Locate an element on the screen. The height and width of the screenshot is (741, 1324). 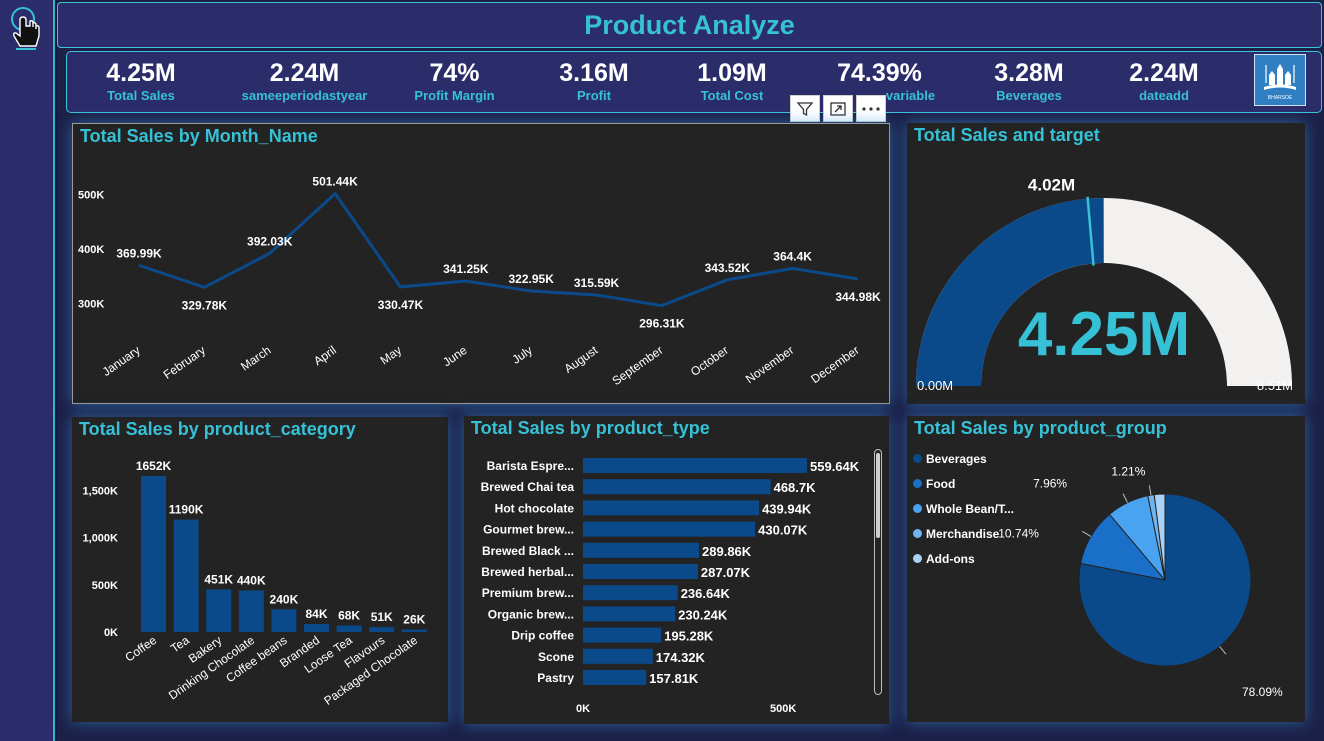
line-series is located at coordinates (498, 249).